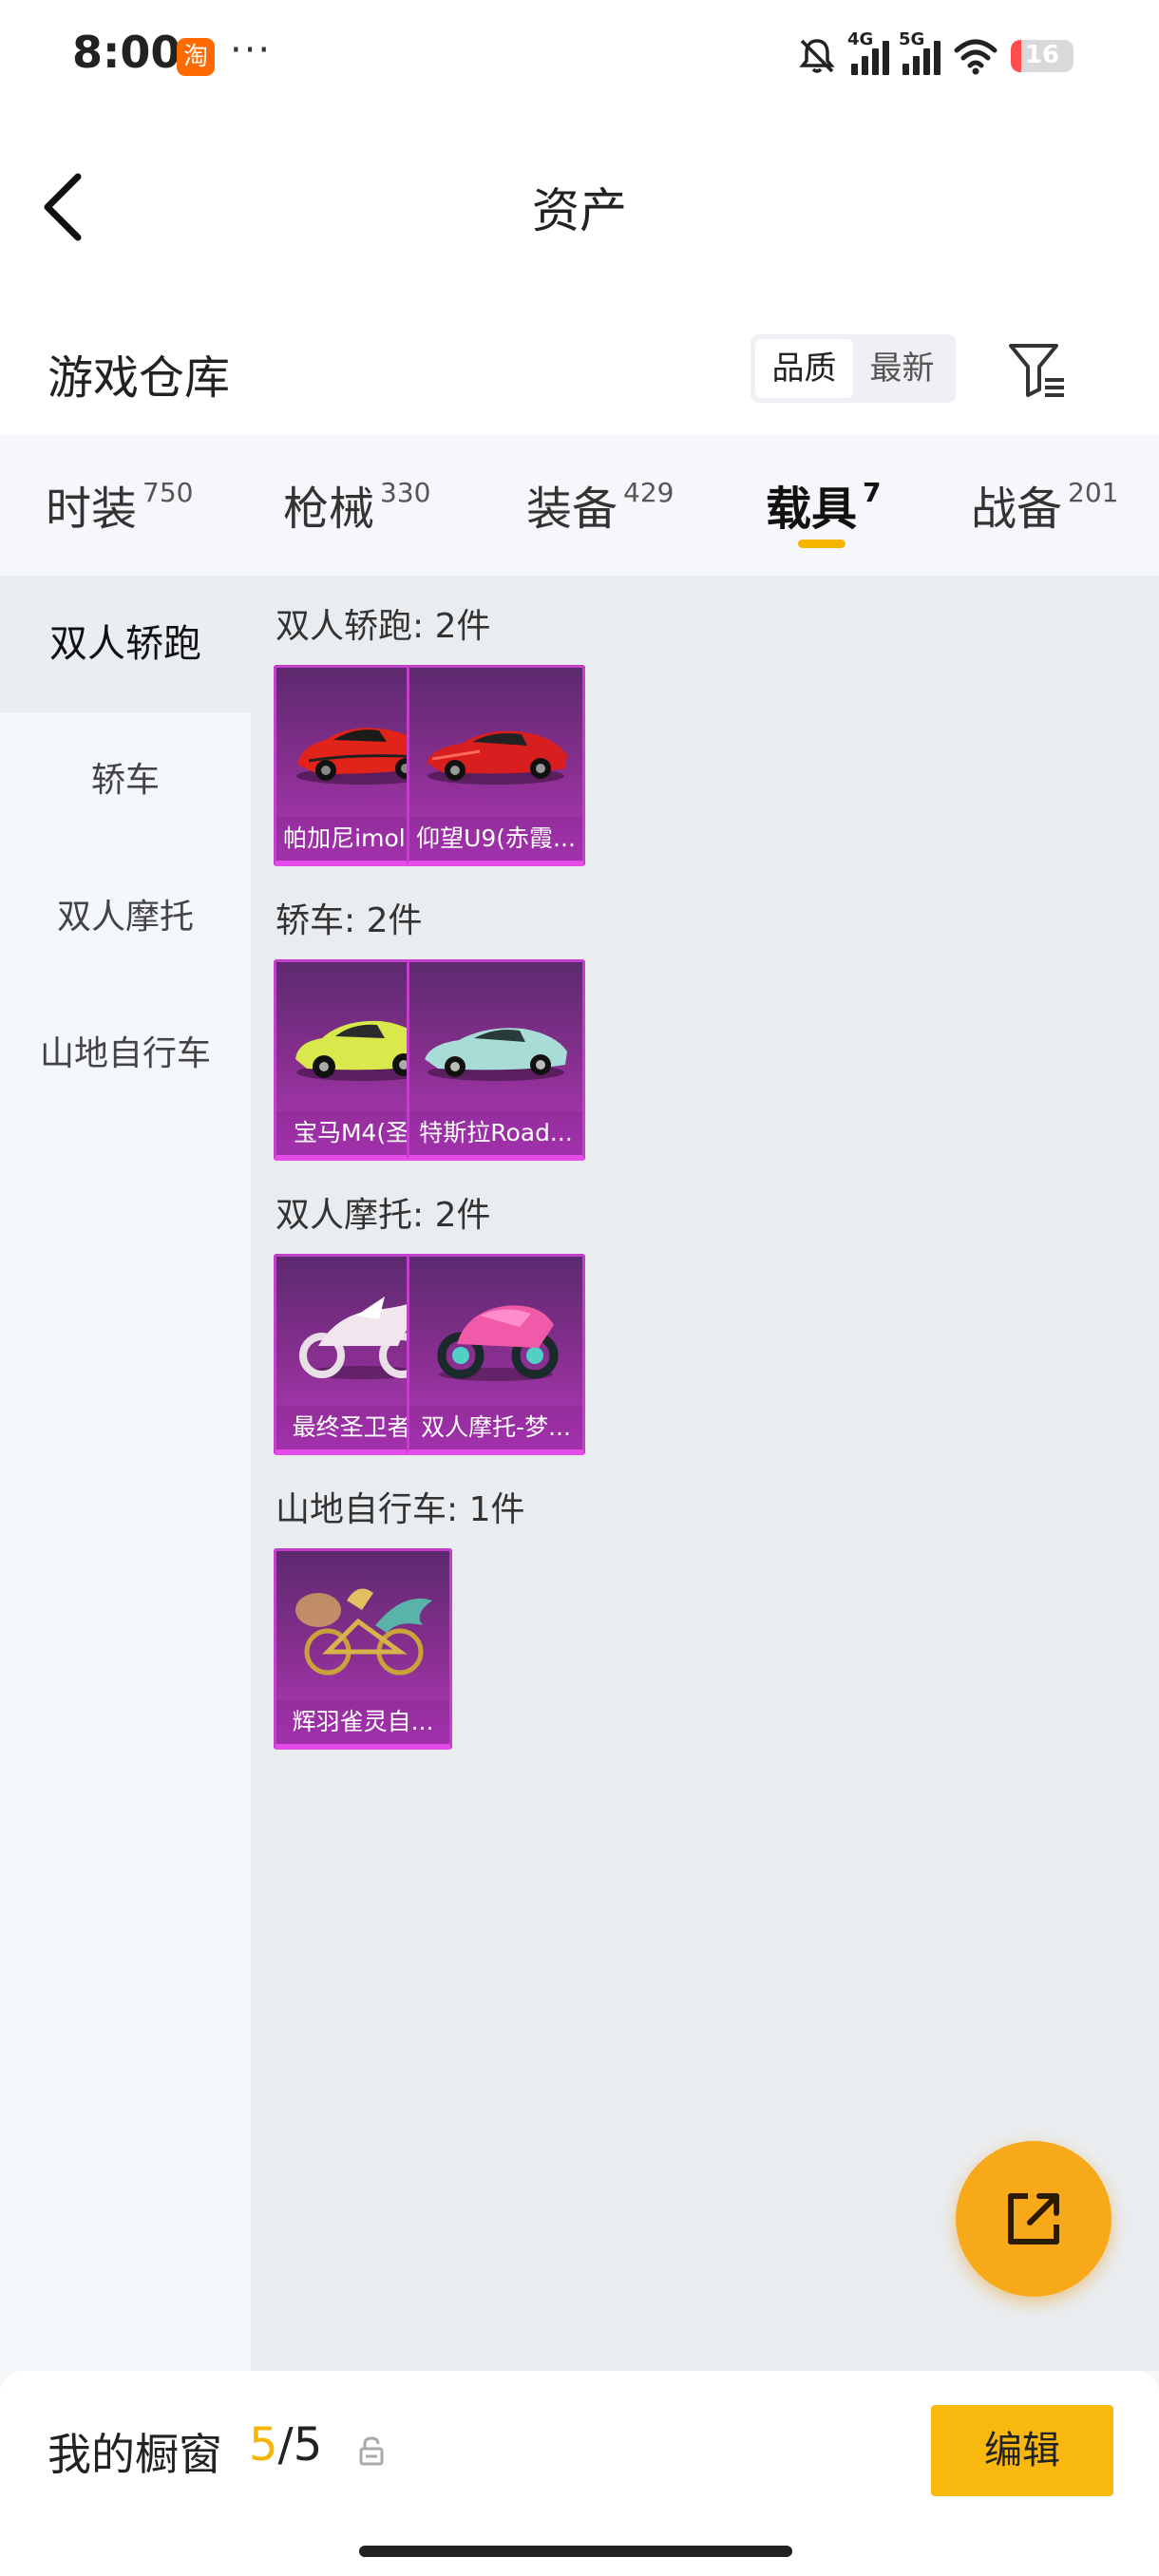 The width and height of the screenshot is (1159, 2576). I want to click on signal-4g-icon: 4G, so click(868, 52).